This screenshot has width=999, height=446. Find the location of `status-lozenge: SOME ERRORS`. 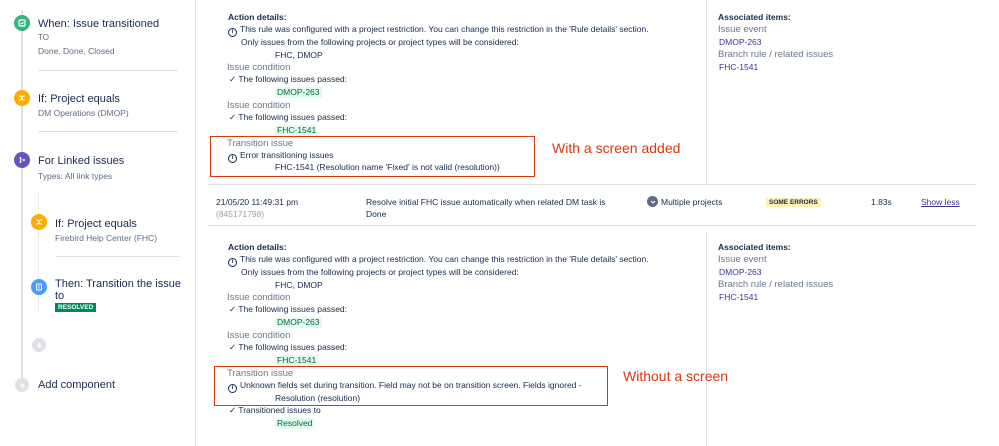

status-lozenge: SOME ERRORS is located at coordinates (793, 202).